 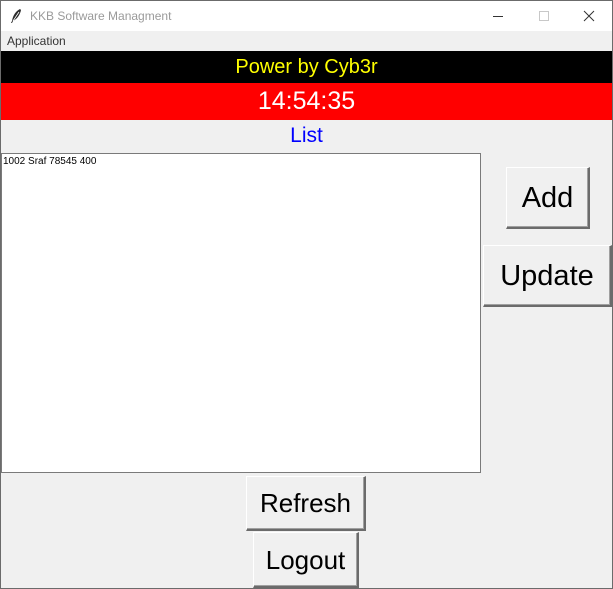 I want to click on feather-icon, so click(x=16, y=16).